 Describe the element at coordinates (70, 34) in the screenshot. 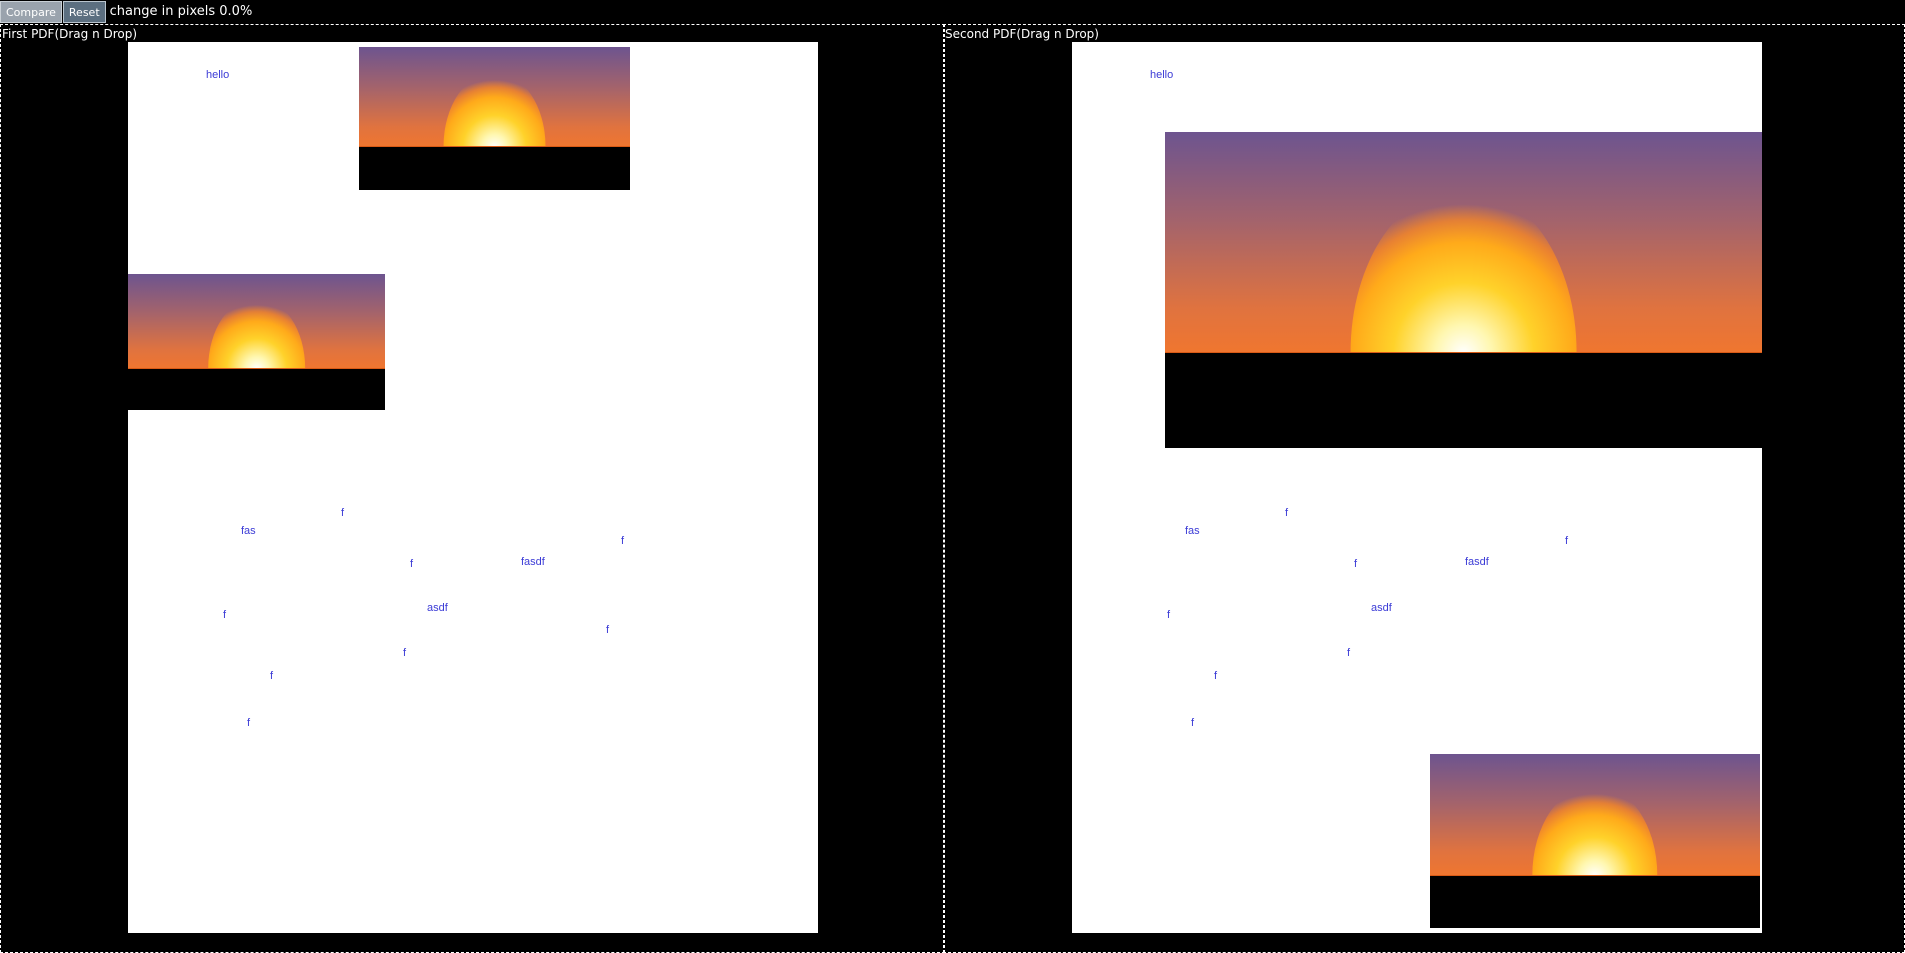

I see `first-pdf-label: First PDF(Drag n Drop)` at that location.